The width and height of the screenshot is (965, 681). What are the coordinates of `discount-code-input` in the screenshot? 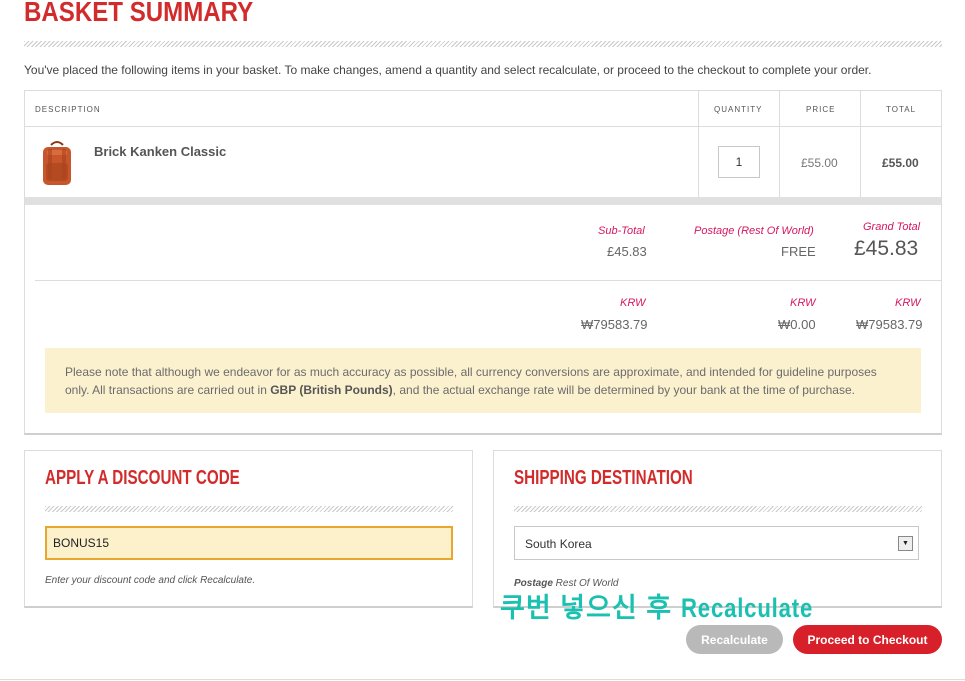 It's located at (249, 543).